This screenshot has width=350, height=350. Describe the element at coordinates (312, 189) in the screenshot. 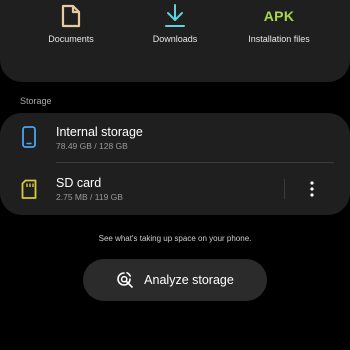

I see `more-vert-icon` at that location.